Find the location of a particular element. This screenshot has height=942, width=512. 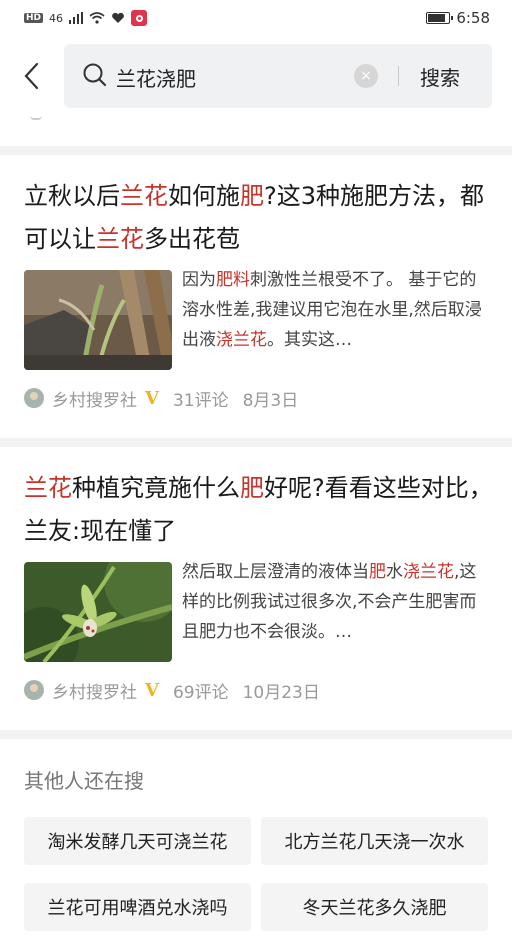

search-header: 兰花浇肥 × 搜索 is located at coordinates (256, 76).